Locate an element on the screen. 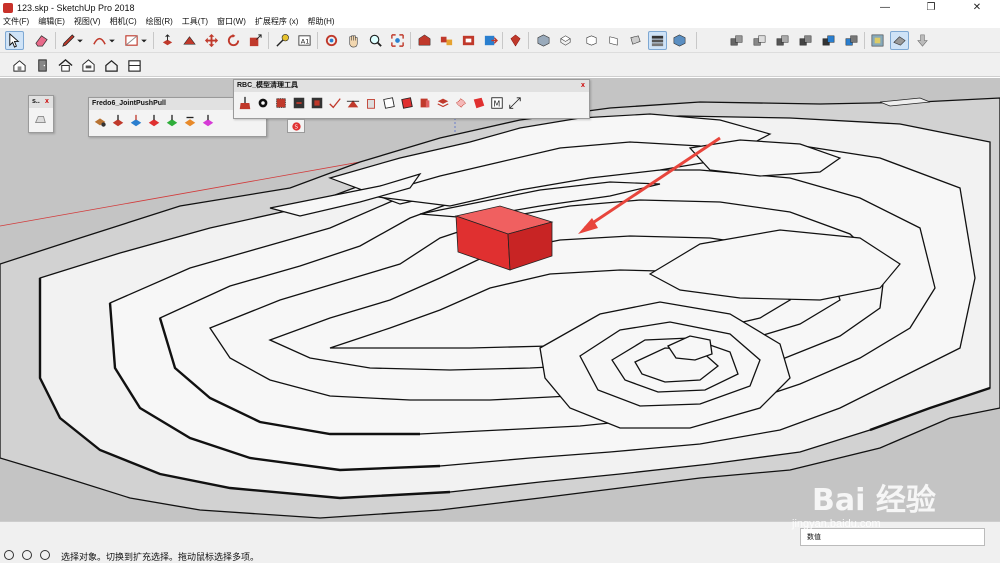  line-dropdown-button is located at coordinates (80, 40).